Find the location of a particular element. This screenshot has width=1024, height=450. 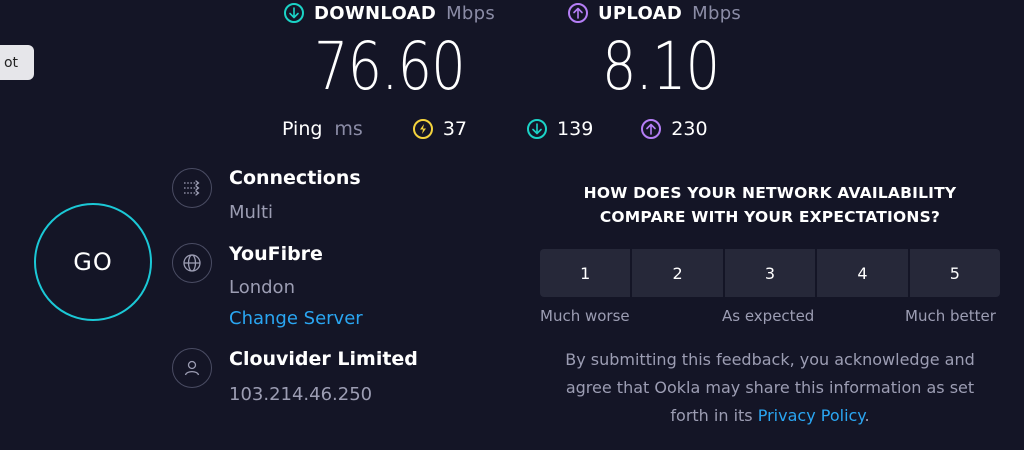

ping-idle: 37 is located at coordinates (440, 129).